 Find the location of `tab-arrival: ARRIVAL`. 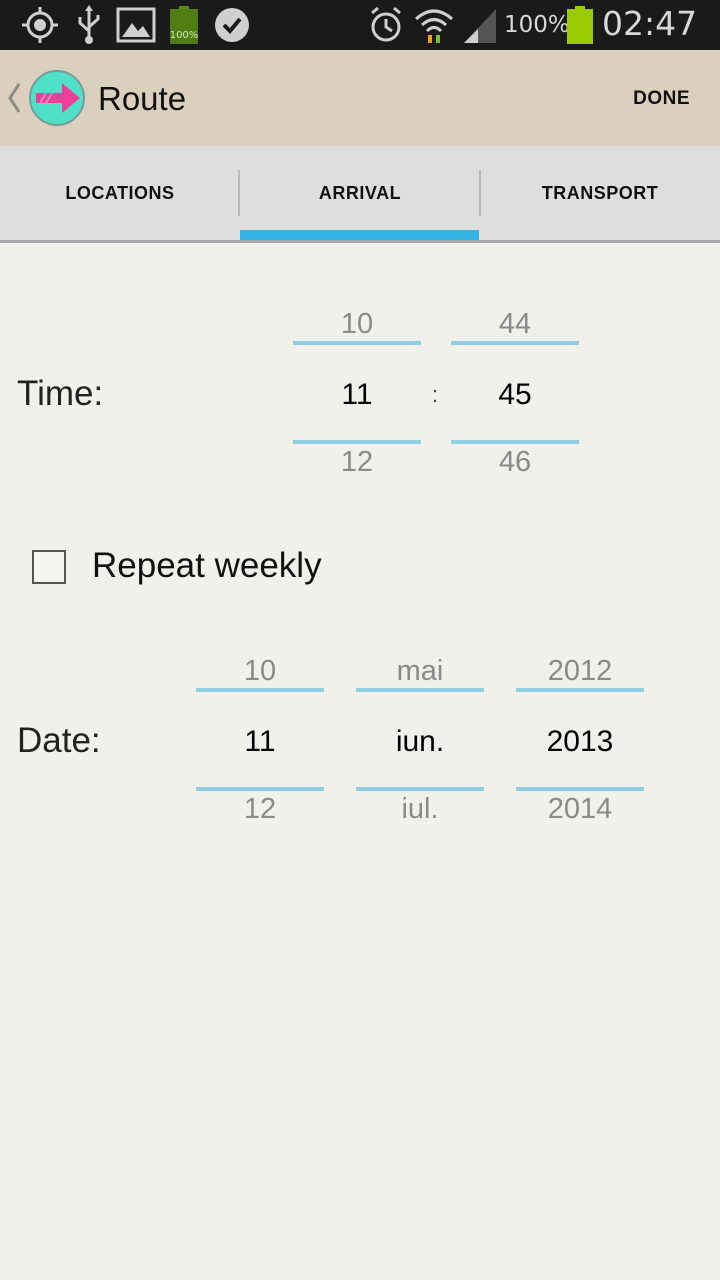

tab-arrival: ARRIVAL is located at coordinates (360, 193).